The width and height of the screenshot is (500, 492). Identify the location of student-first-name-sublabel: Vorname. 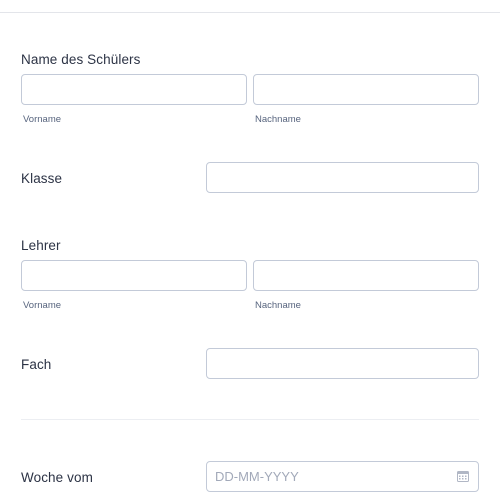
(42, 119).